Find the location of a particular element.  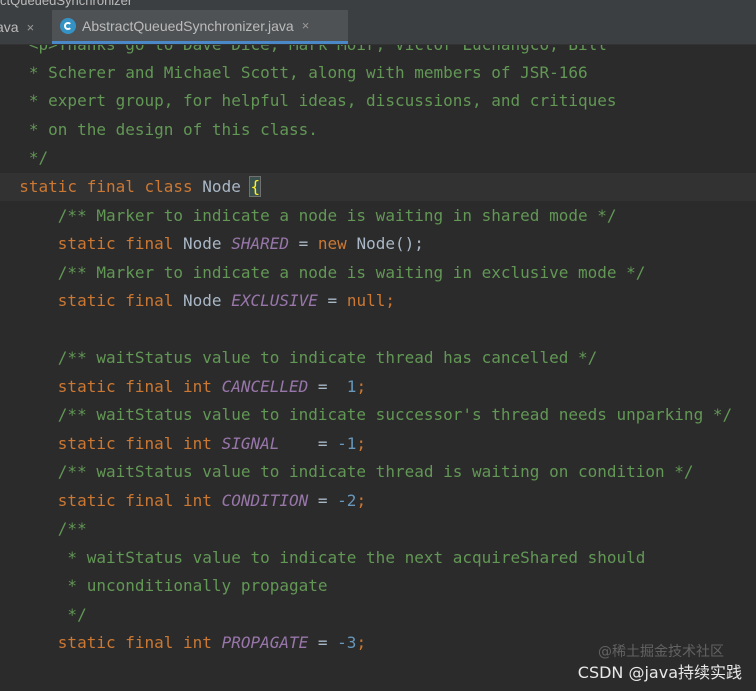

code-line-current: static final class Node { is located at coordinates (378, 187).